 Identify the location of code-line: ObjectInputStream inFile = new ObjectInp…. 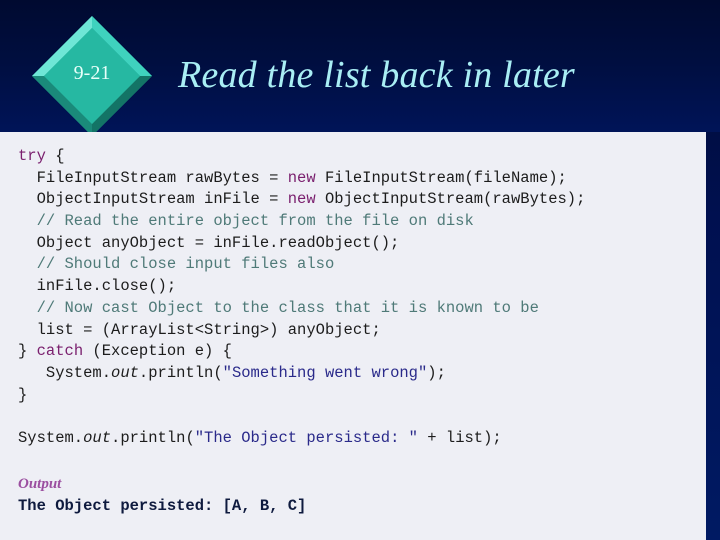
(302, 200).